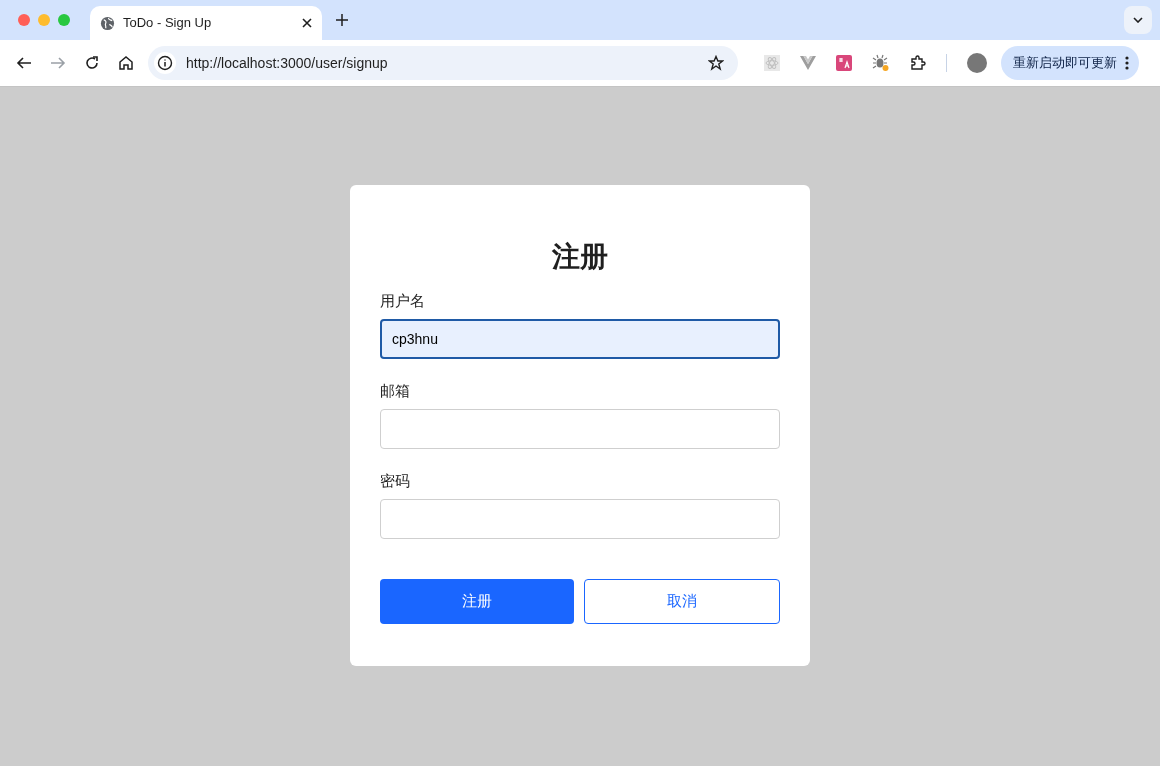  Describe the element at coordinates (443, 63) in the screenshot. I see `address-bar: http://localhost:3000/user/signup` at that location.